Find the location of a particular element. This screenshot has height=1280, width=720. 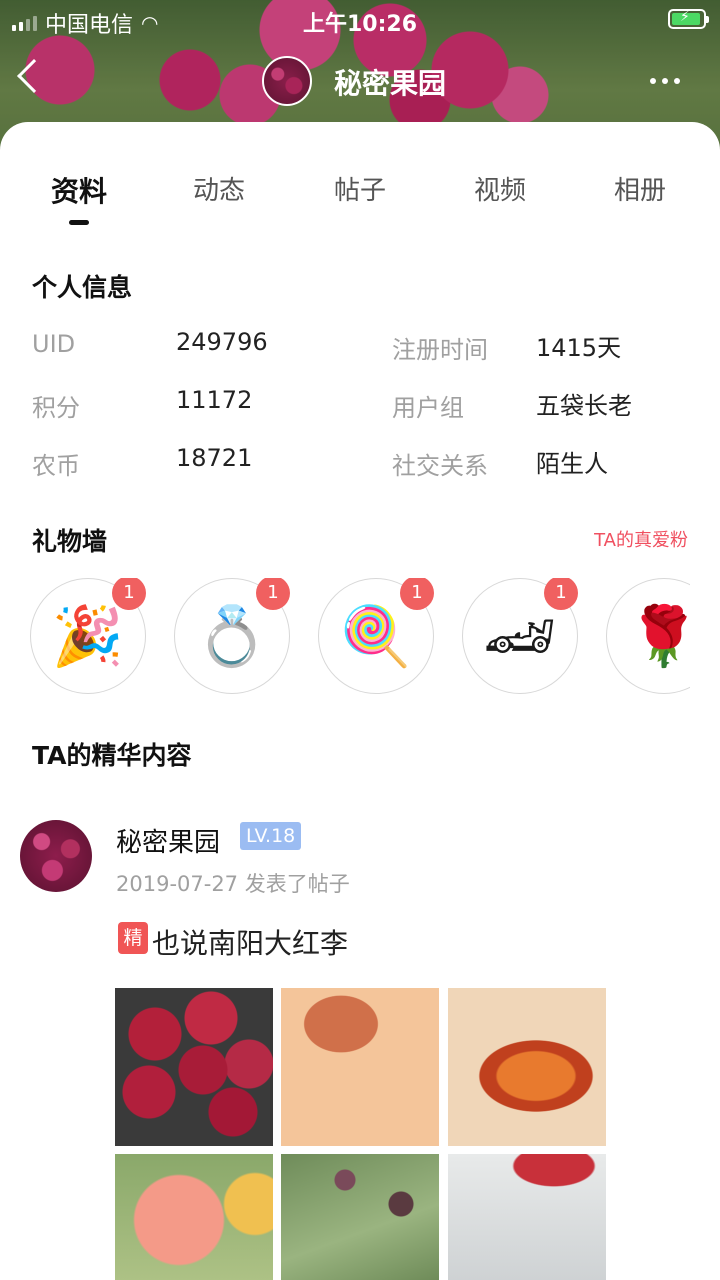

essence-title: TA的精华内容 is located at coordinates (112, 755).